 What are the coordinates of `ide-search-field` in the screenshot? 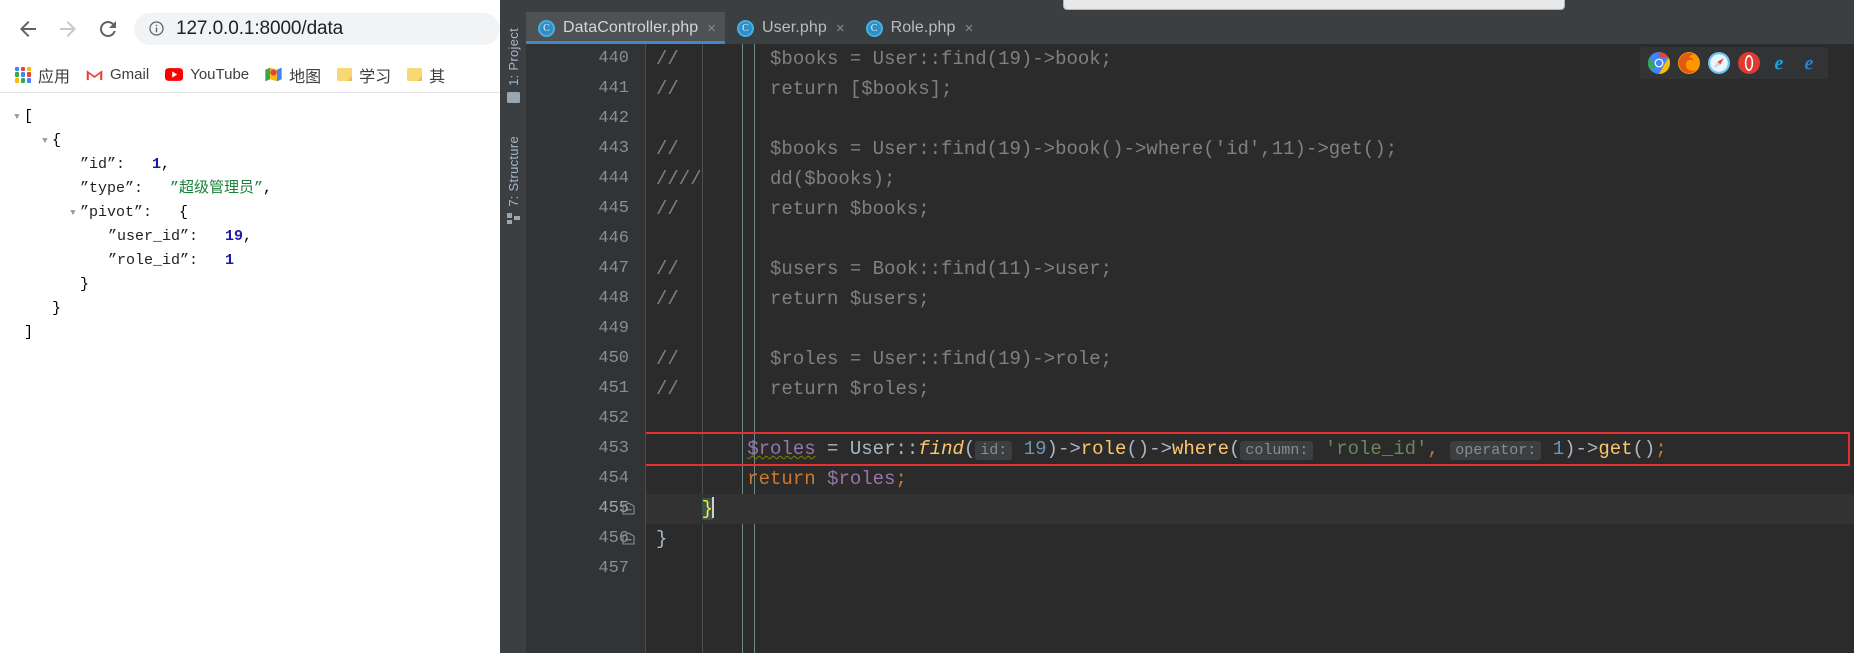 It's located at (1314, 5).